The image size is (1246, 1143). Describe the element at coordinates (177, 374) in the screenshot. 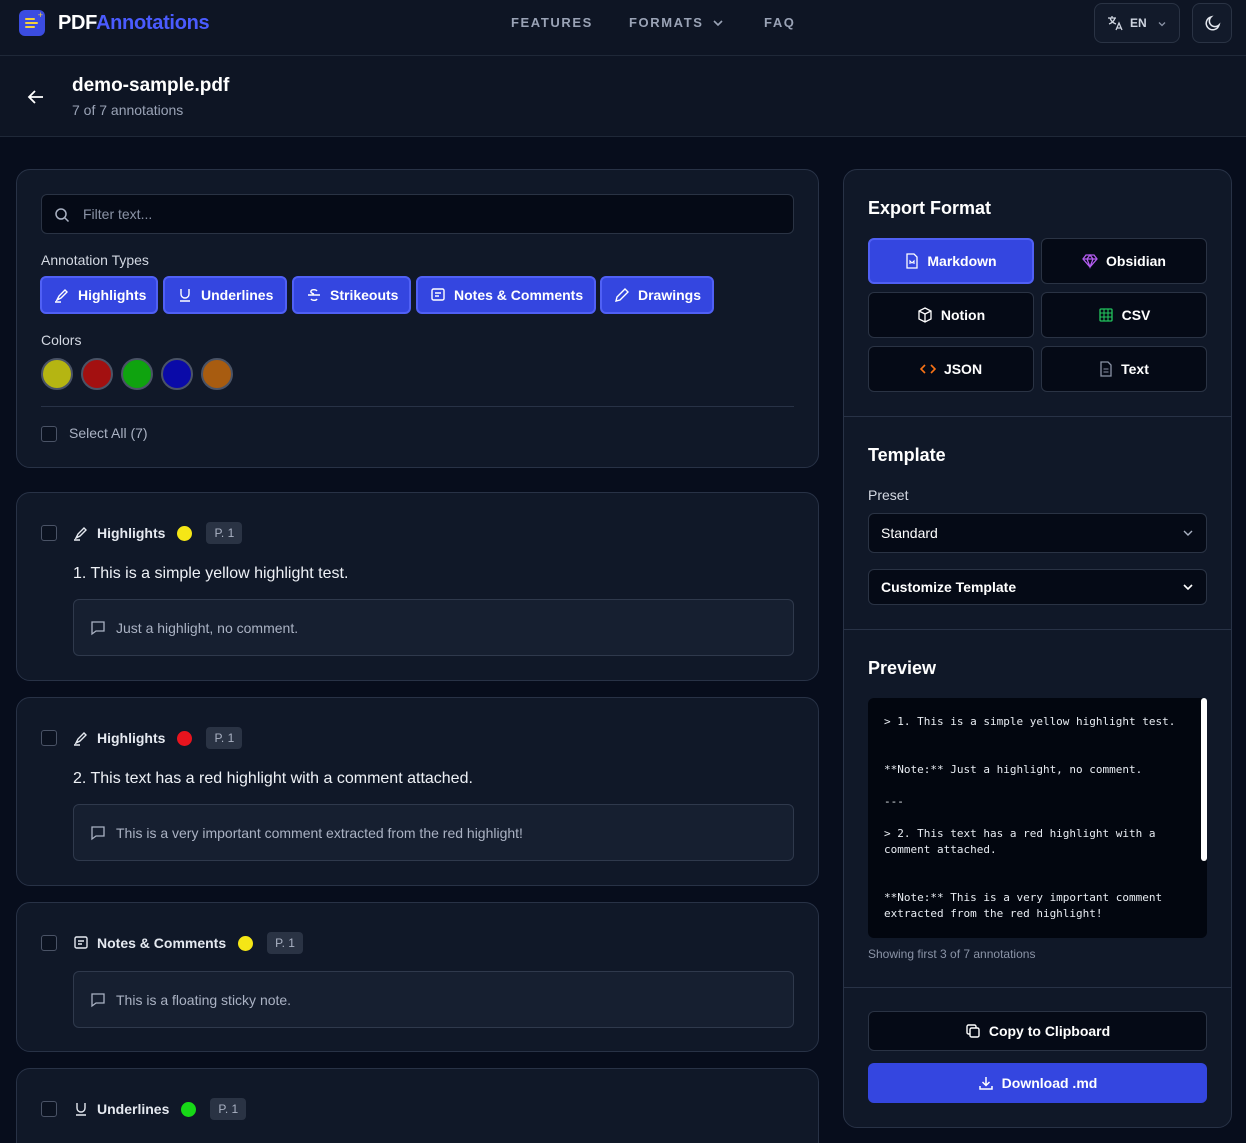

I see `color-swatch-blue` at that location.